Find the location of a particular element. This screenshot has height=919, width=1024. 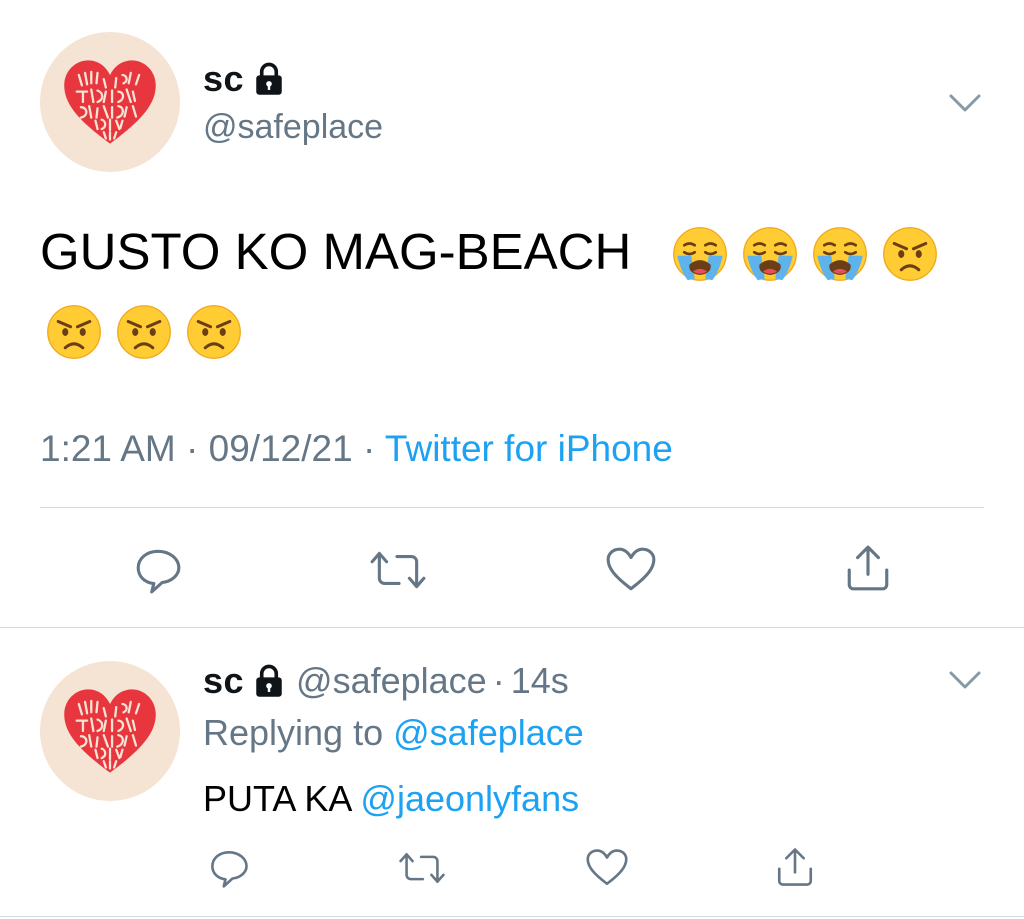

reply-text: PUTA KA @jaeonlyfans is located at coordinates (391, 799).